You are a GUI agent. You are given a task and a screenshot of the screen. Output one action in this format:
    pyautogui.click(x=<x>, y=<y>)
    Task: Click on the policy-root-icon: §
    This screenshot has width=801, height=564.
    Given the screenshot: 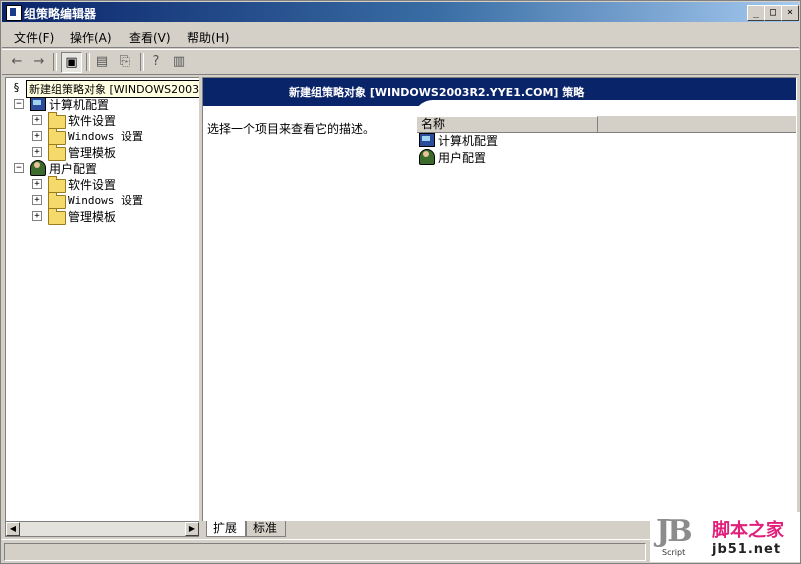 What is the action you would take?
    pyautogui.click(x=16, y=87)
    